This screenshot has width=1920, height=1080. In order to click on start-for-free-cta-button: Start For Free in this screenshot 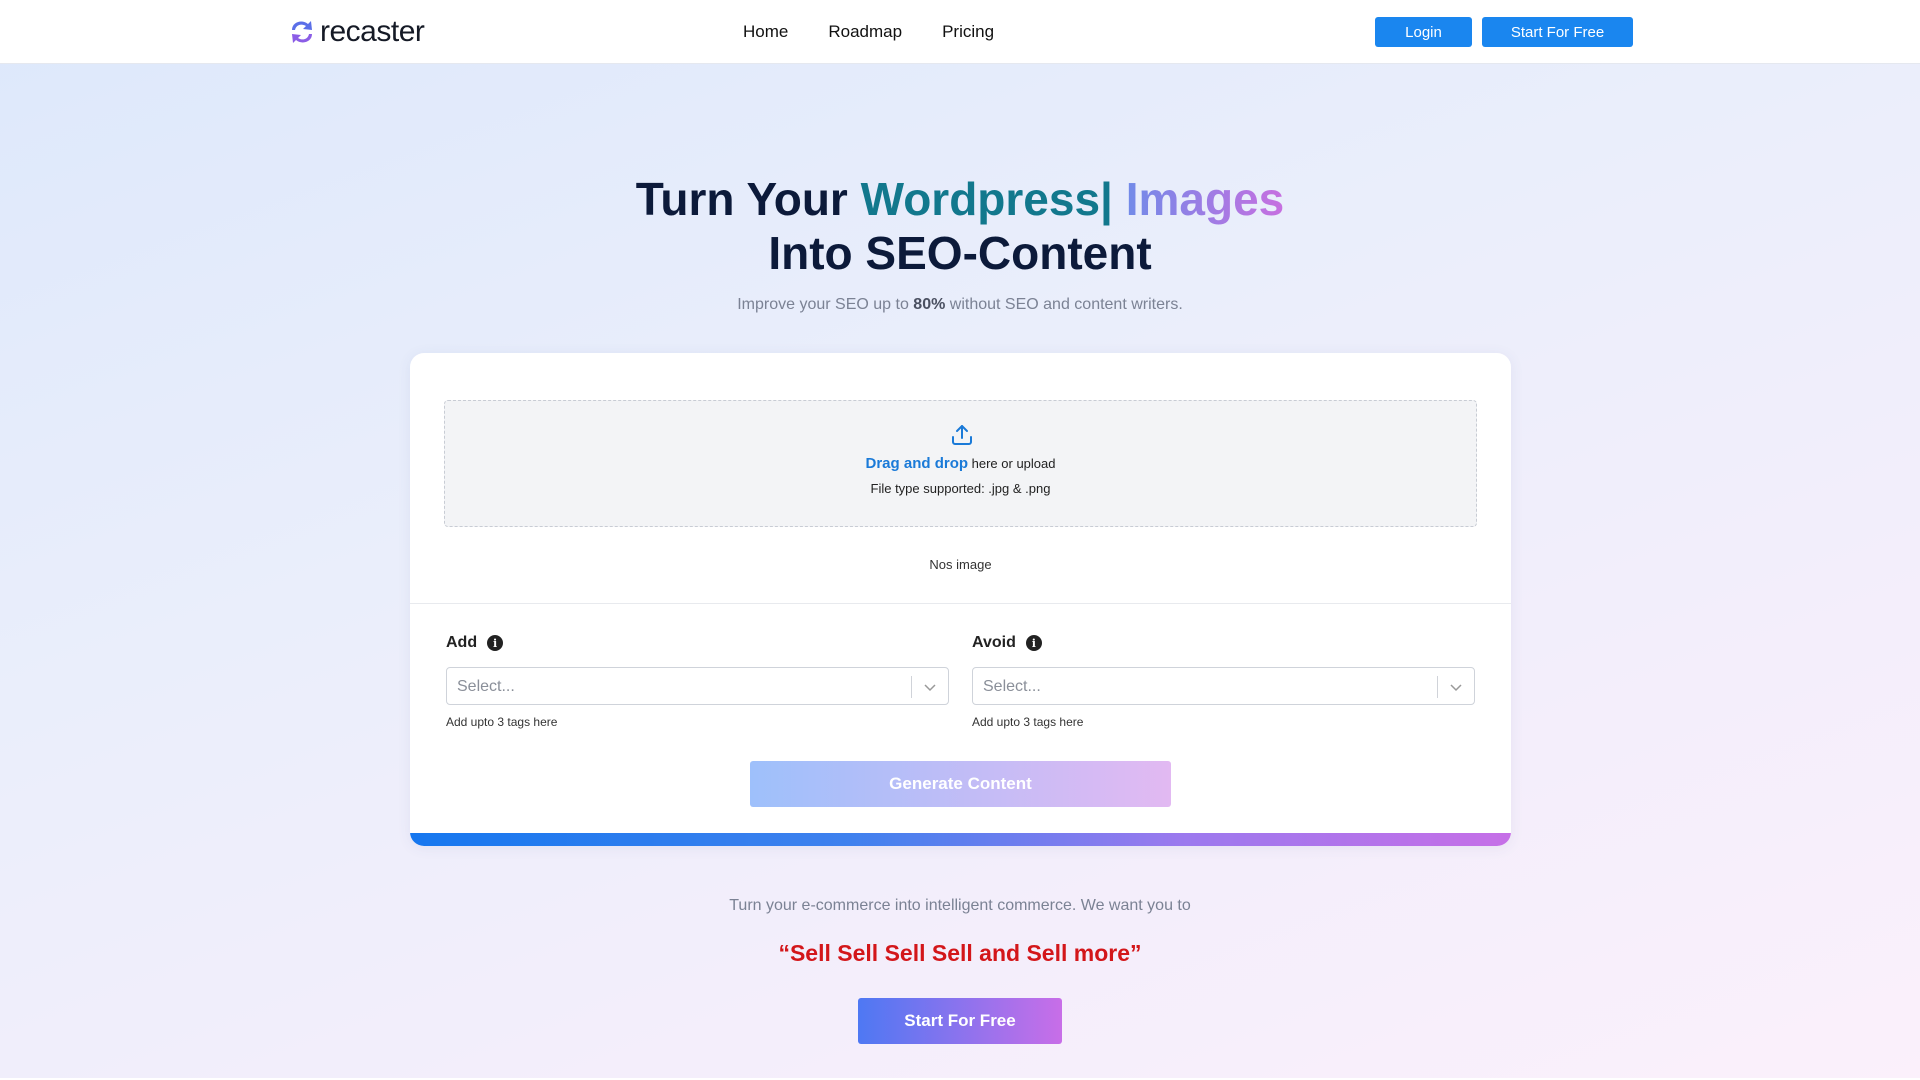, I will do `click(960, 1021)`.